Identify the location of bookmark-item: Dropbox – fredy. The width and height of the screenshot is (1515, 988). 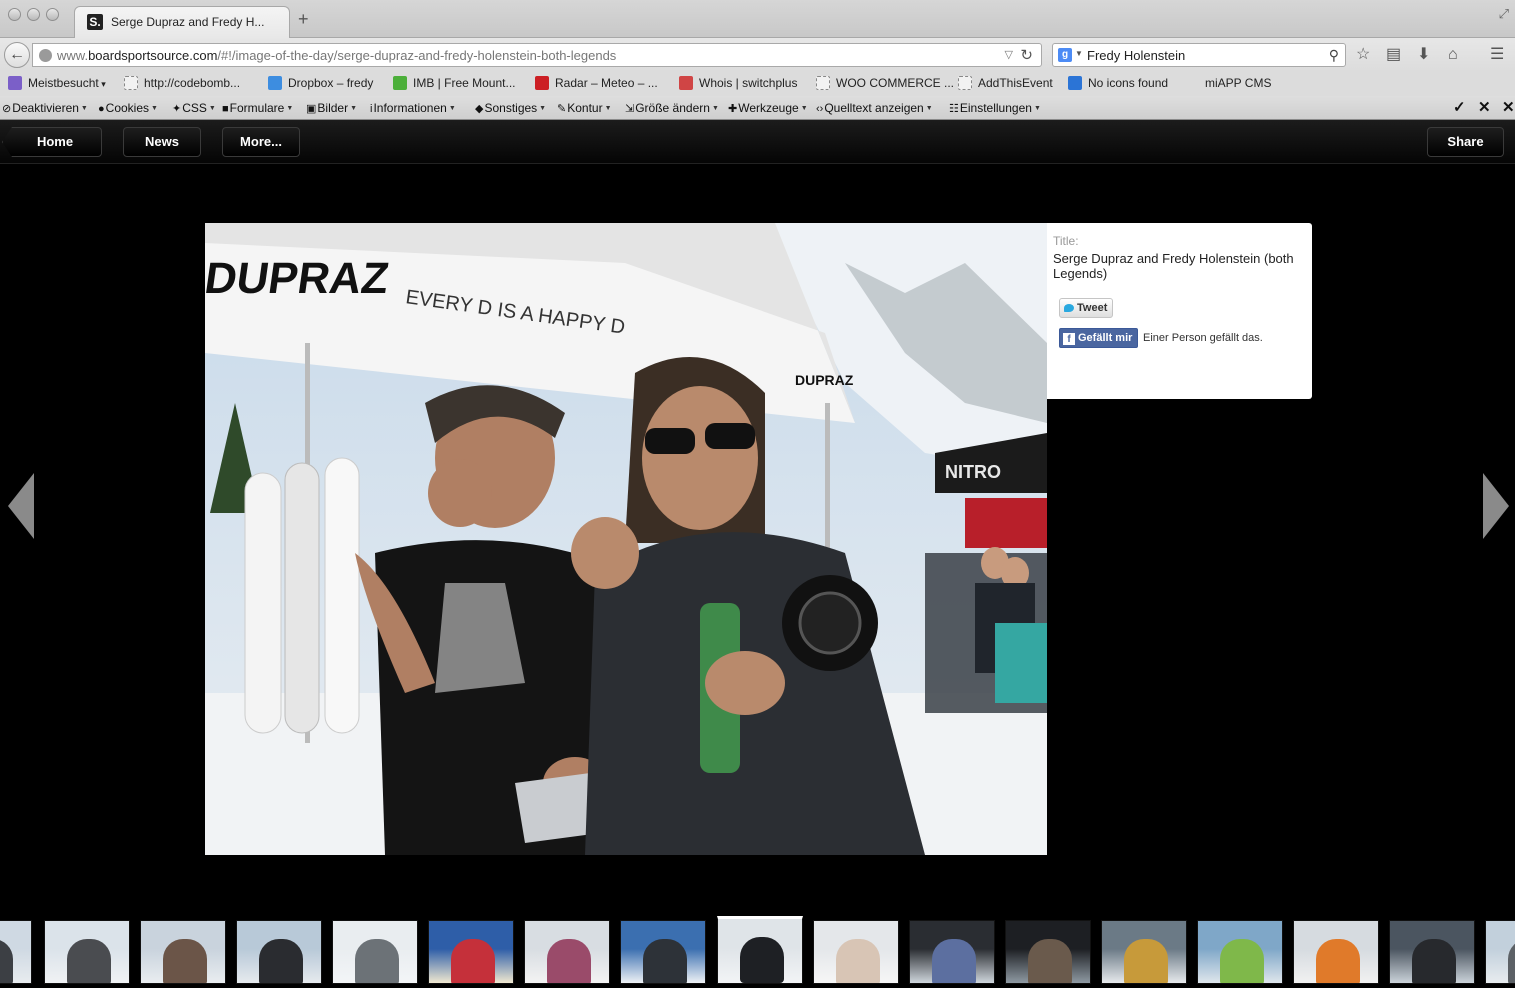
(320, 83).